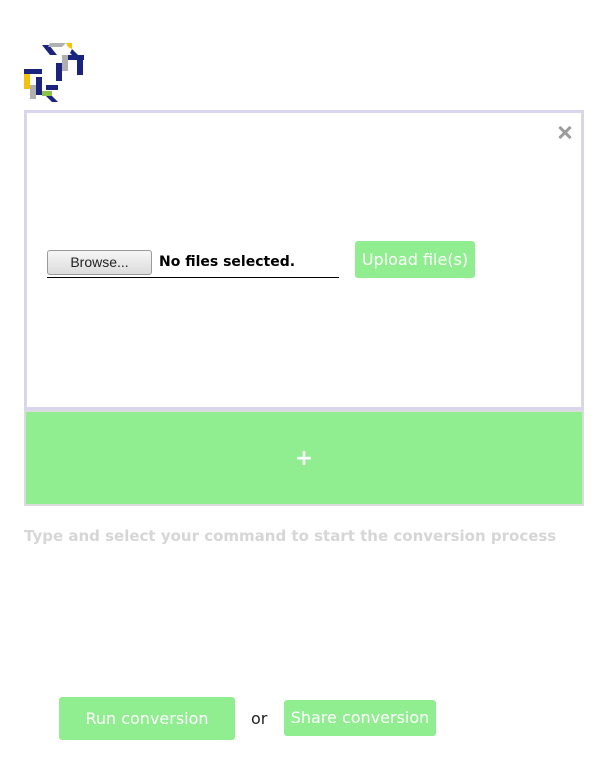 Image resolution: width=608 pixels, height=776 pixels. I want to click on run-conversion-button: Run conversion, so click(147, 718).